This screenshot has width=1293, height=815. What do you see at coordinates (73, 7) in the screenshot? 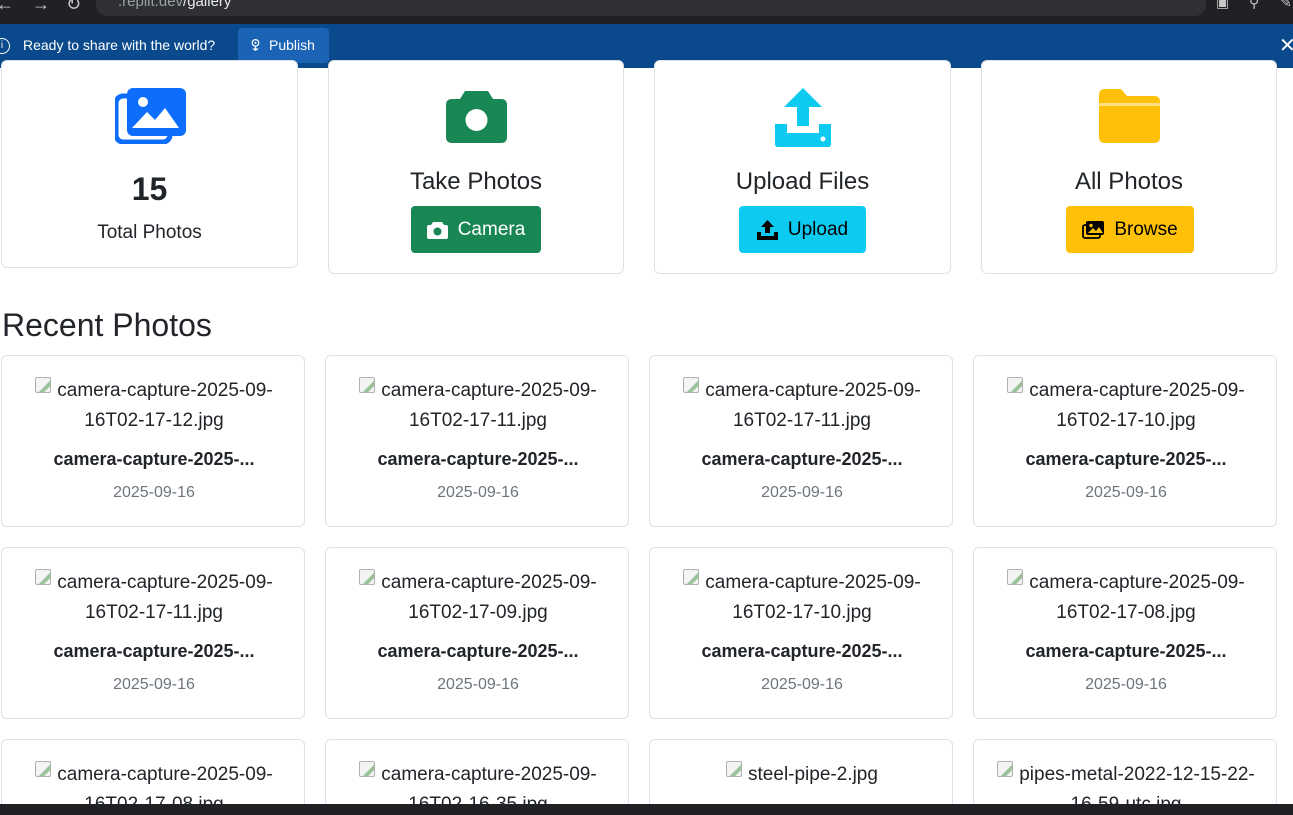
I see `reload-icon: ↻` at bounding box center [73, 7].